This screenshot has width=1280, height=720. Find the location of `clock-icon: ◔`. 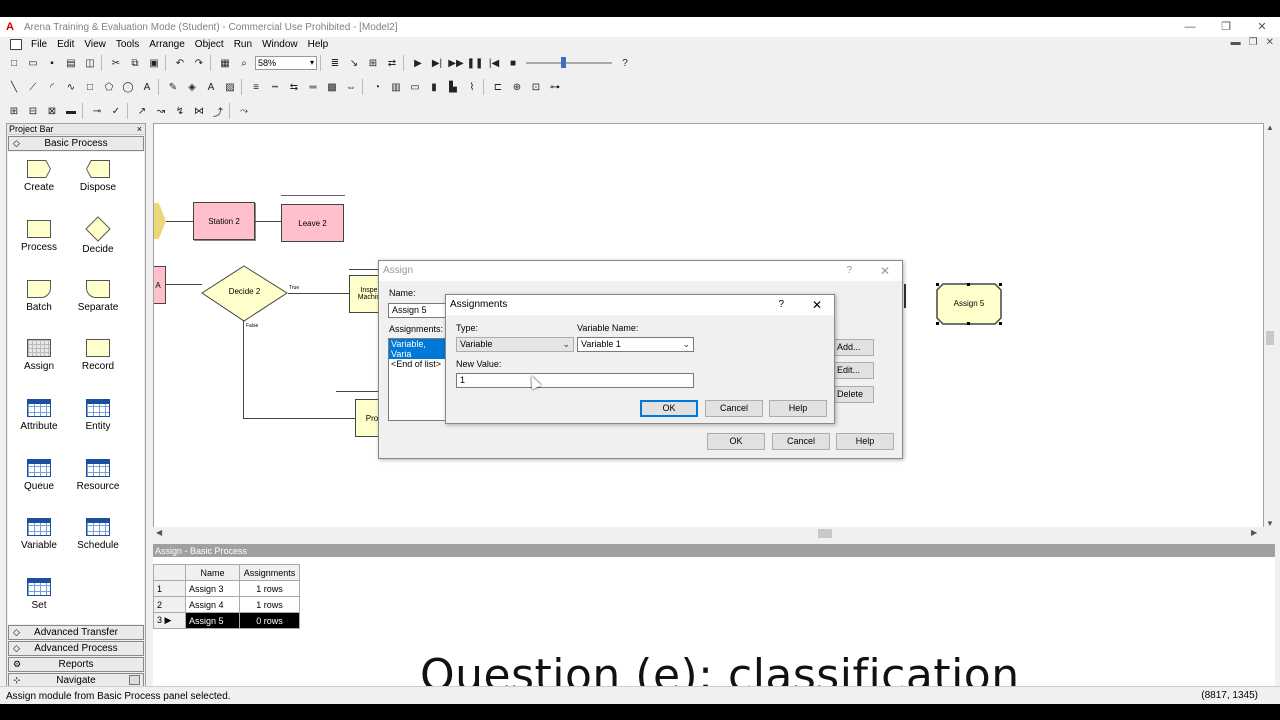

clock-icon: ◔ is located at coordinates (377, 87).